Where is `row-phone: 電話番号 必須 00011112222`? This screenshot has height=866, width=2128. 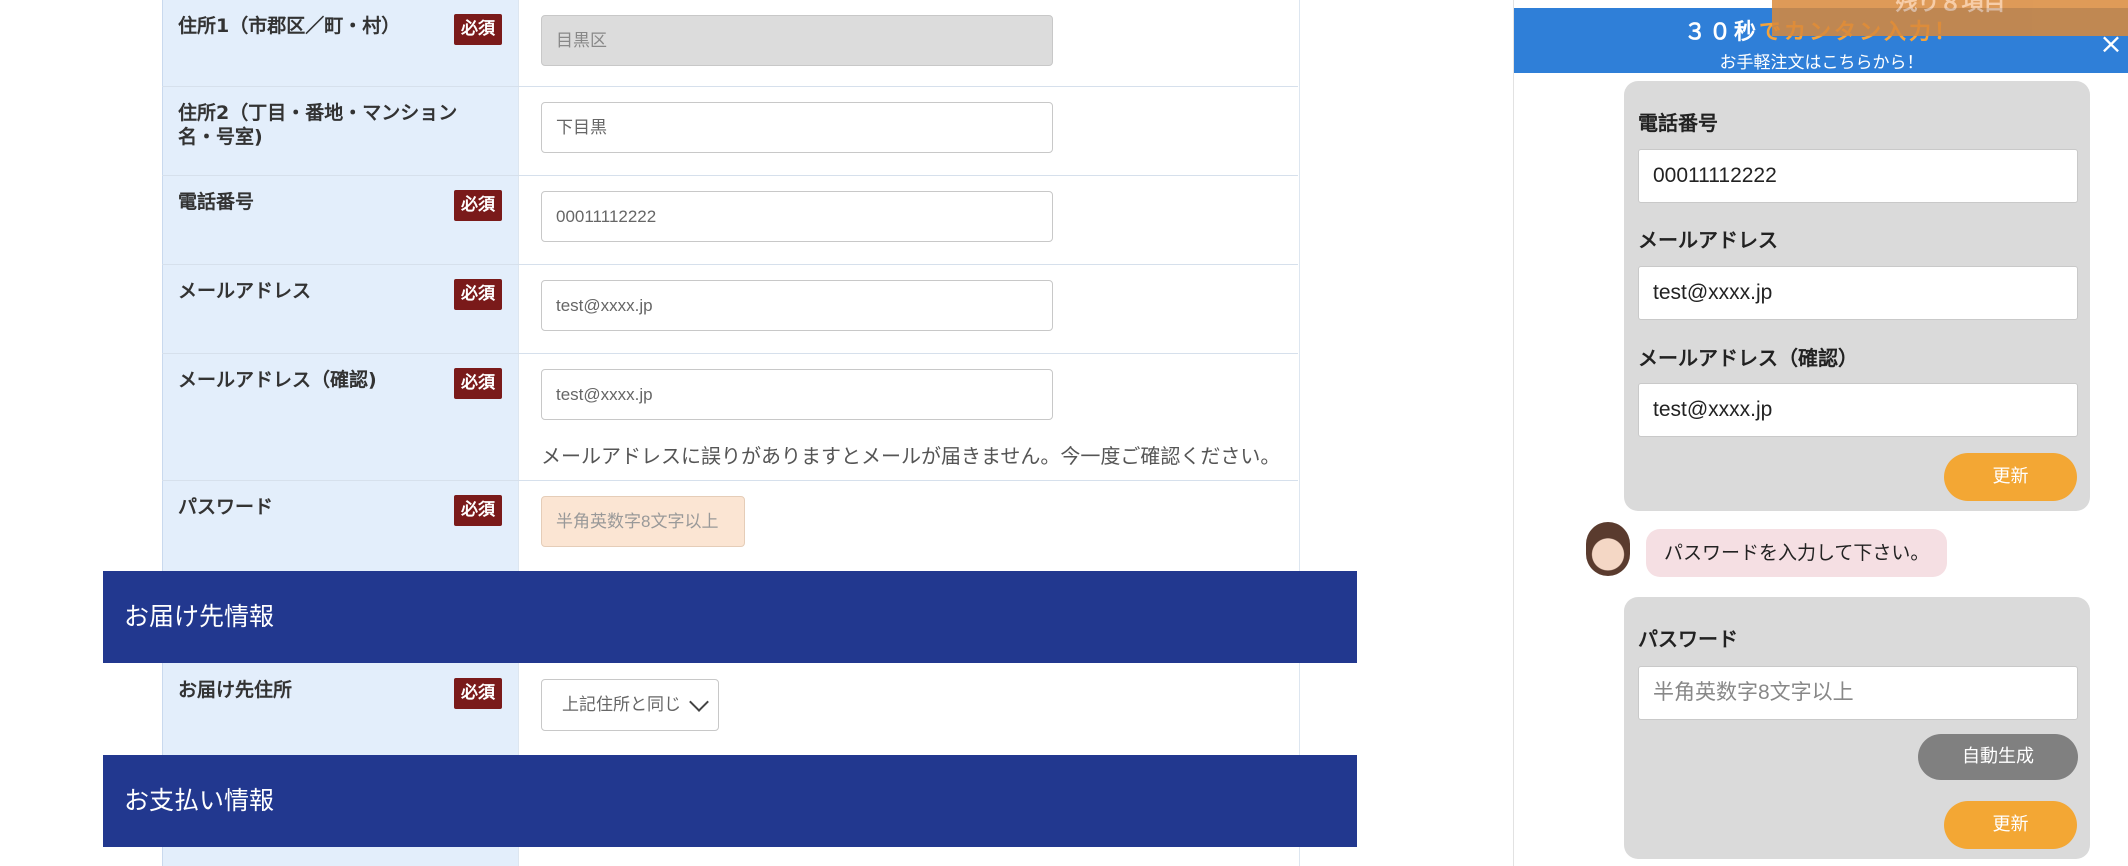
row-phone: 電話番号 必須 00011112222 is located at coordinates (730, 220).